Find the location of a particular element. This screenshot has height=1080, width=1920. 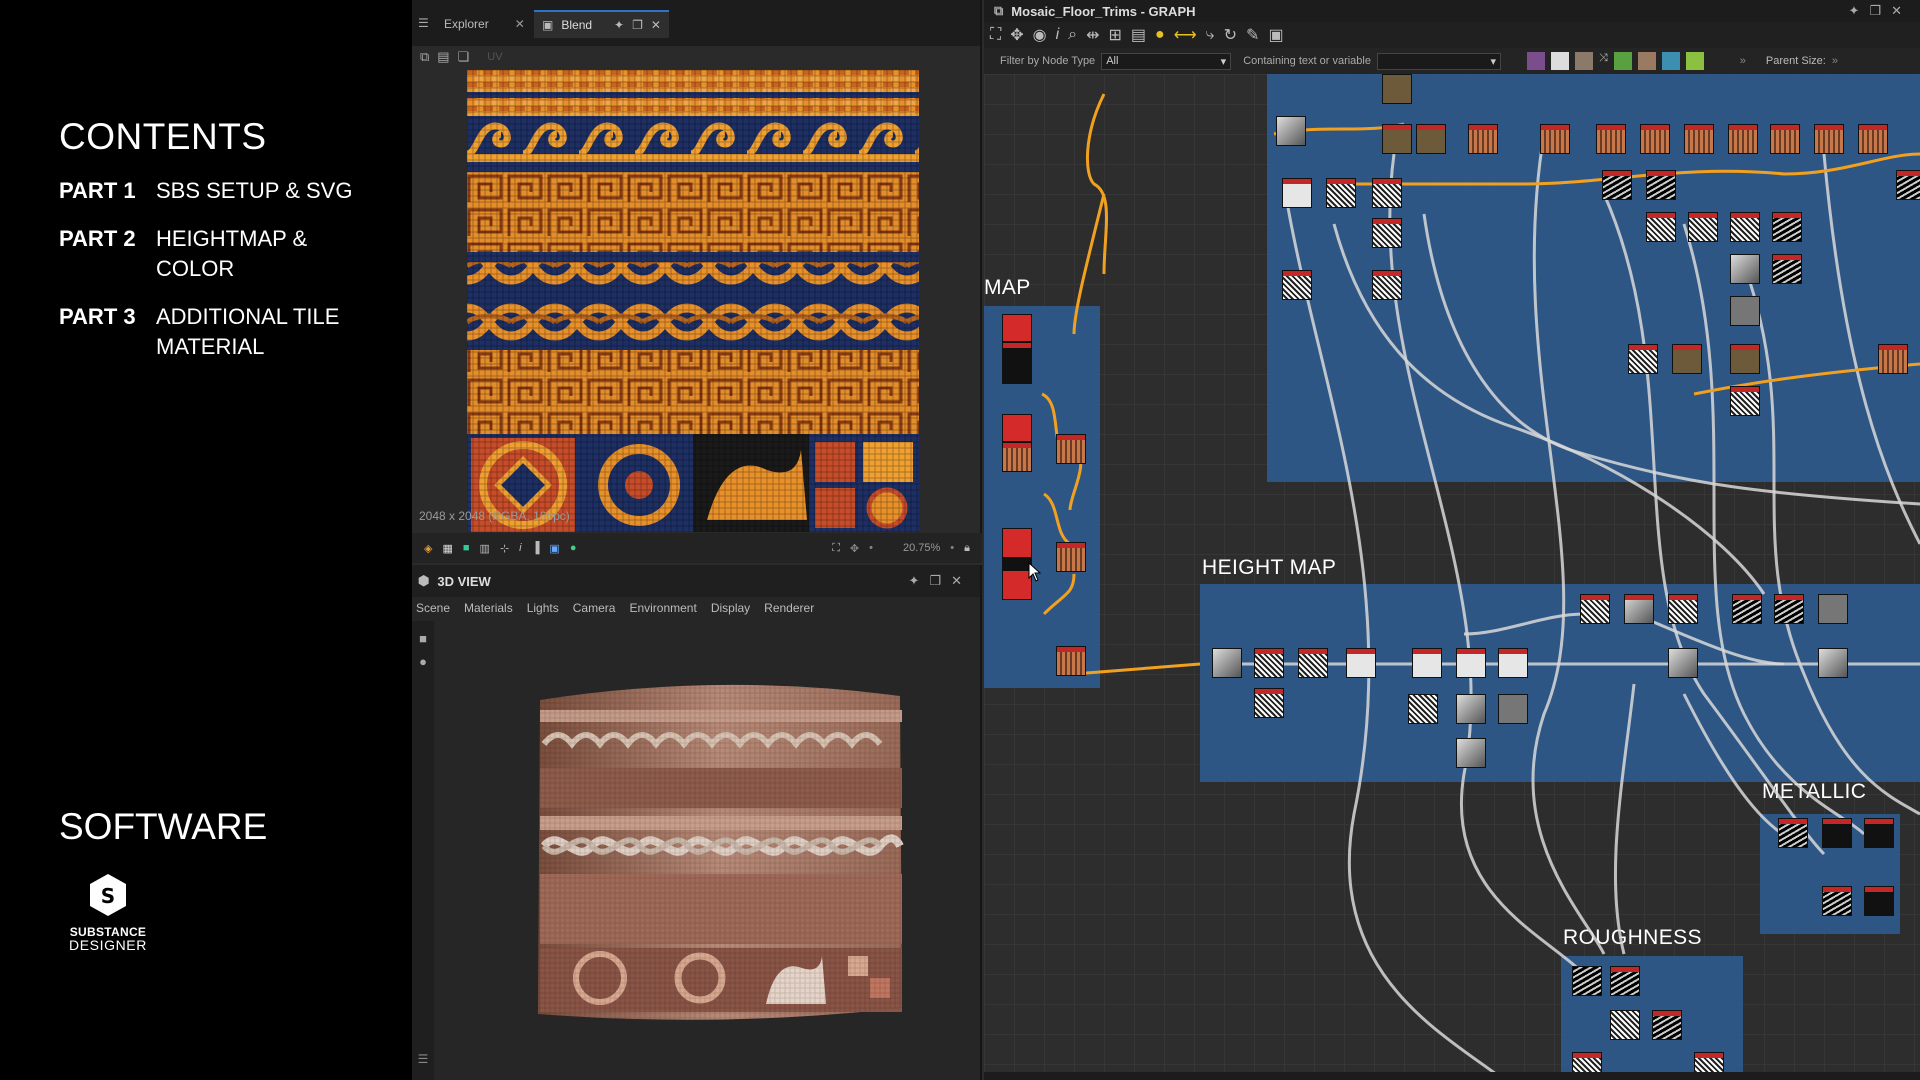

tab-blend: ▣ Blend ✦ ❐ ✕ is located at coordinates (601, 24).